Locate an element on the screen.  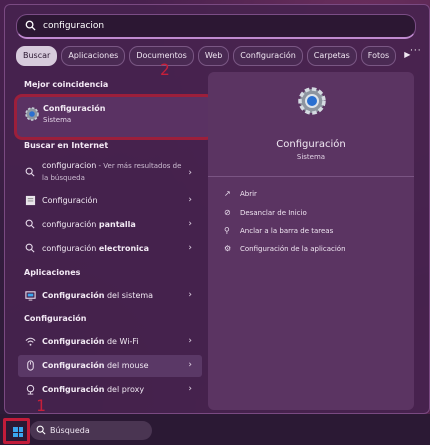
best-match-subtitle: Sistema is located at coordinates (57, 120).